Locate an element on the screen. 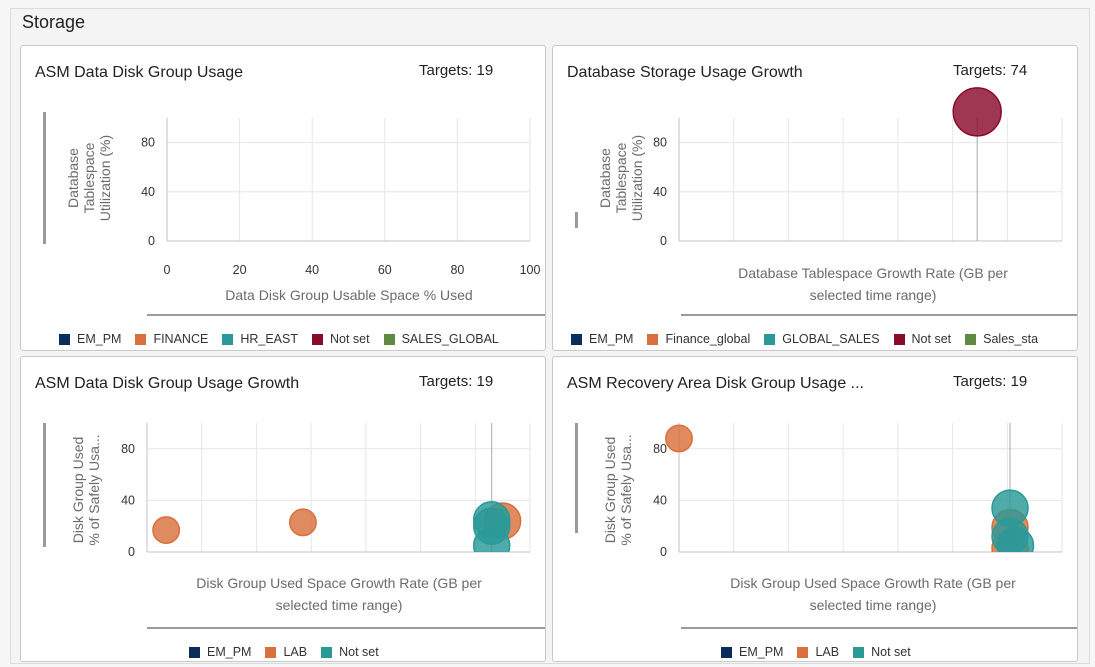  legend-item: FINANCE is located at coordinates (171, 339).